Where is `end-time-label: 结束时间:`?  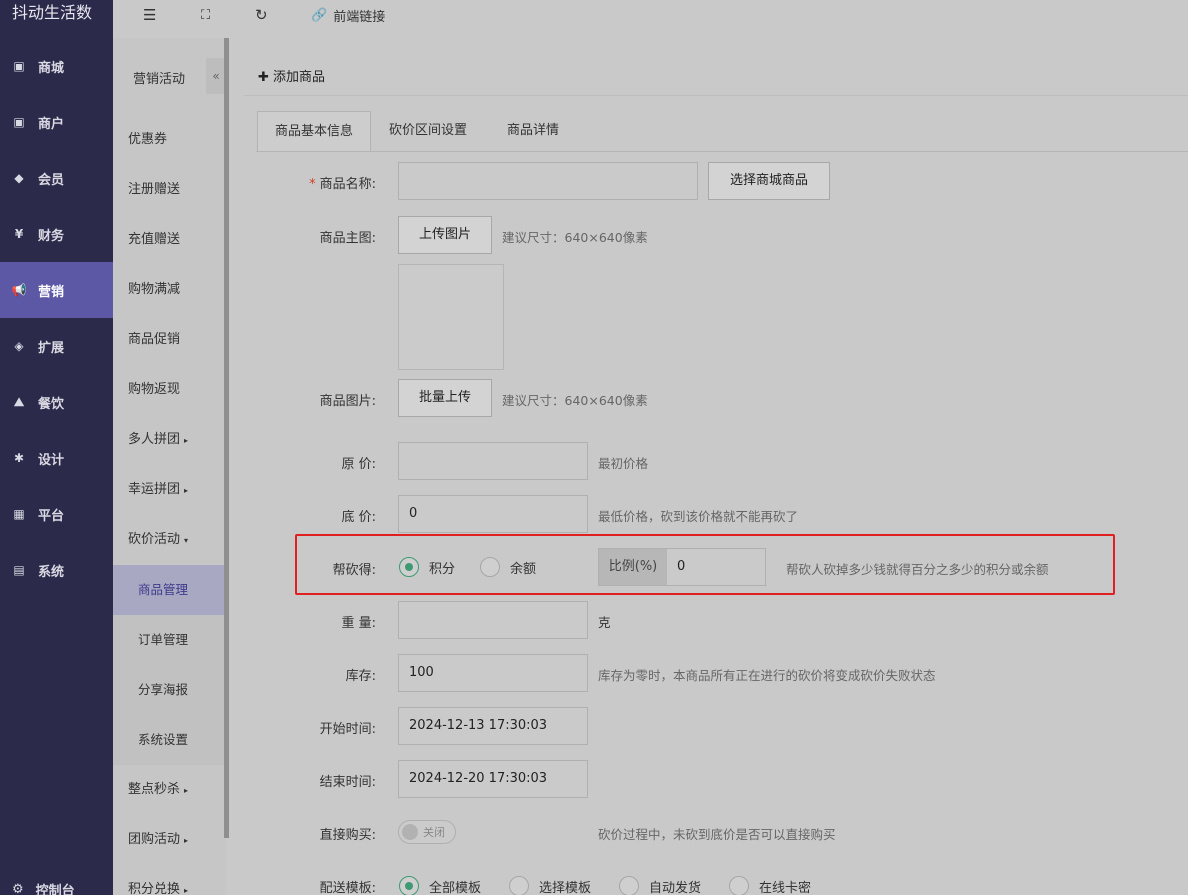 end-time-label: 结束时间: is located at coordinates (347, 782).